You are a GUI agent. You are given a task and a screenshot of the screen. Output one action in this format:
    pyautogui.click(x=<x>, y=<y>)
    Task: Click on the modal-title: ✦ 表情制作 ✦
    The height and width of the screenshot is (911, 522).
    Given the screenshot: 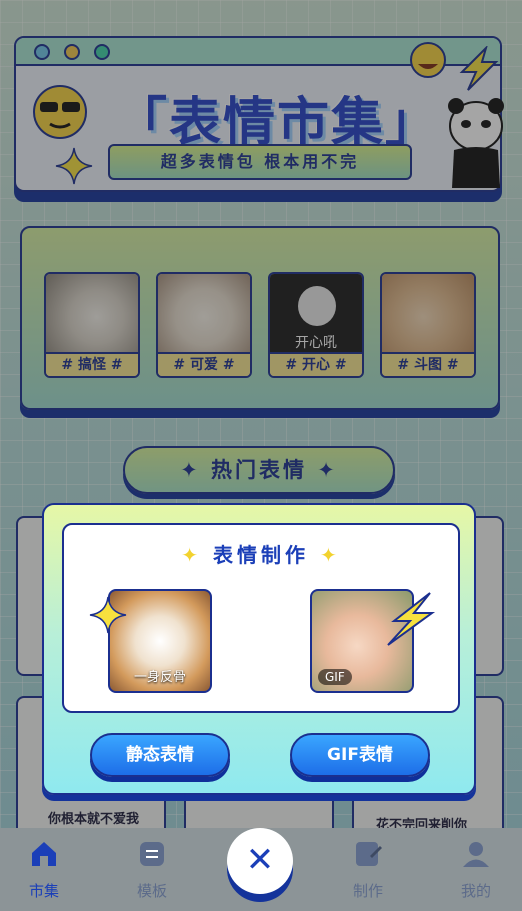 What is the action you would take?
    pyautogui.click(x=261, y=553)
    